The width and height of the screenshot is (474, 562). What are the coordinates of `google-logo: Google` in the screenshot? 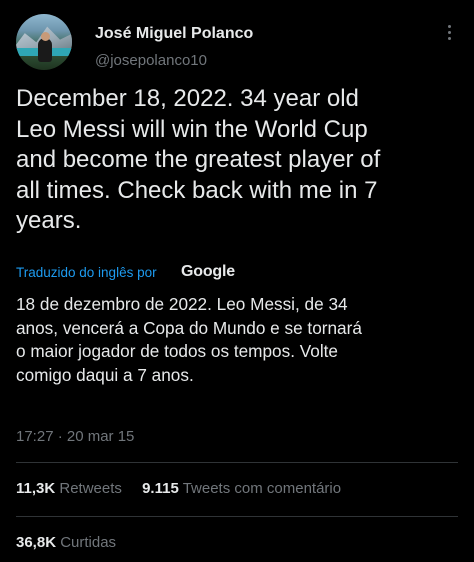 It's located at (208, 271).